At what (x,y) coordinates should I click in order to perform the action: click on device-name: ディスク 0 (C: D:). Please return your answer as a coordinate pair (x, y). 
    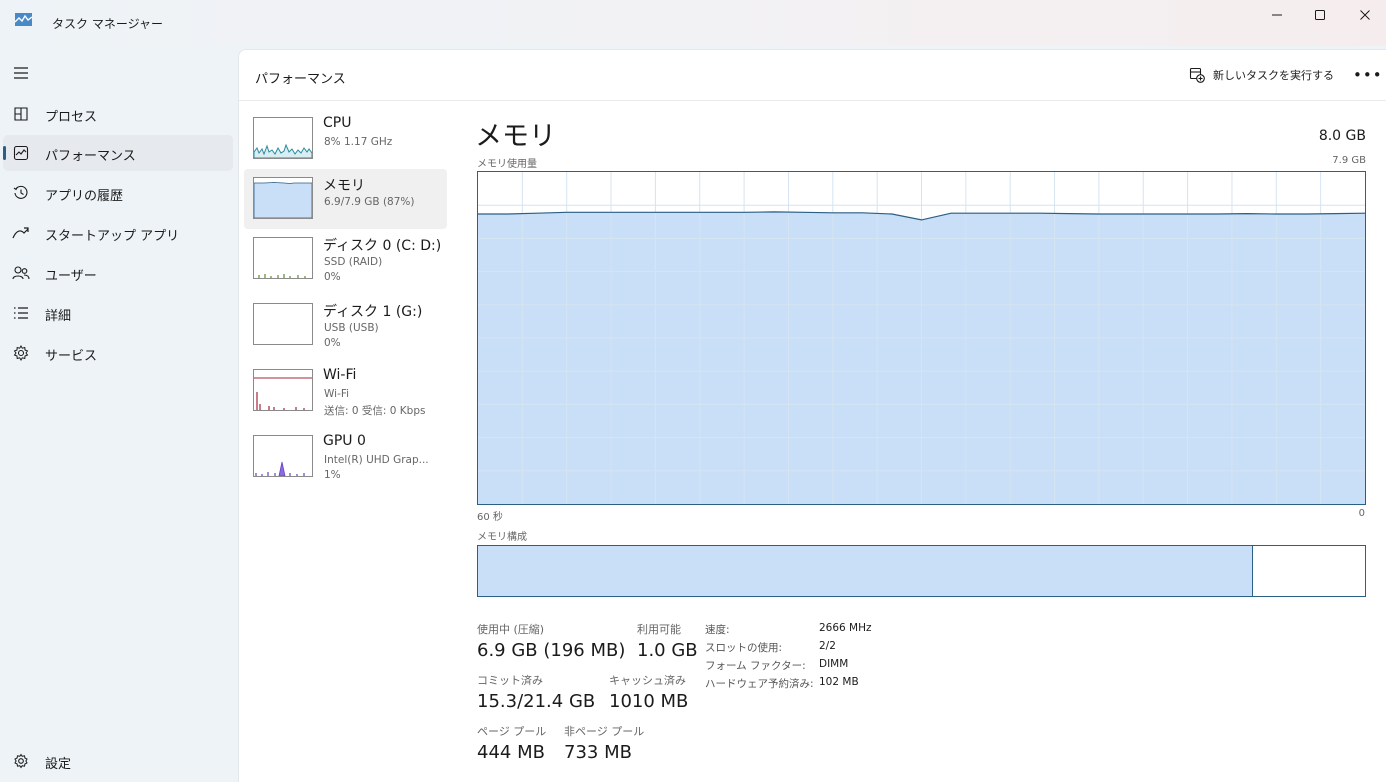
    Looking at the image, I should click on (382, 246).